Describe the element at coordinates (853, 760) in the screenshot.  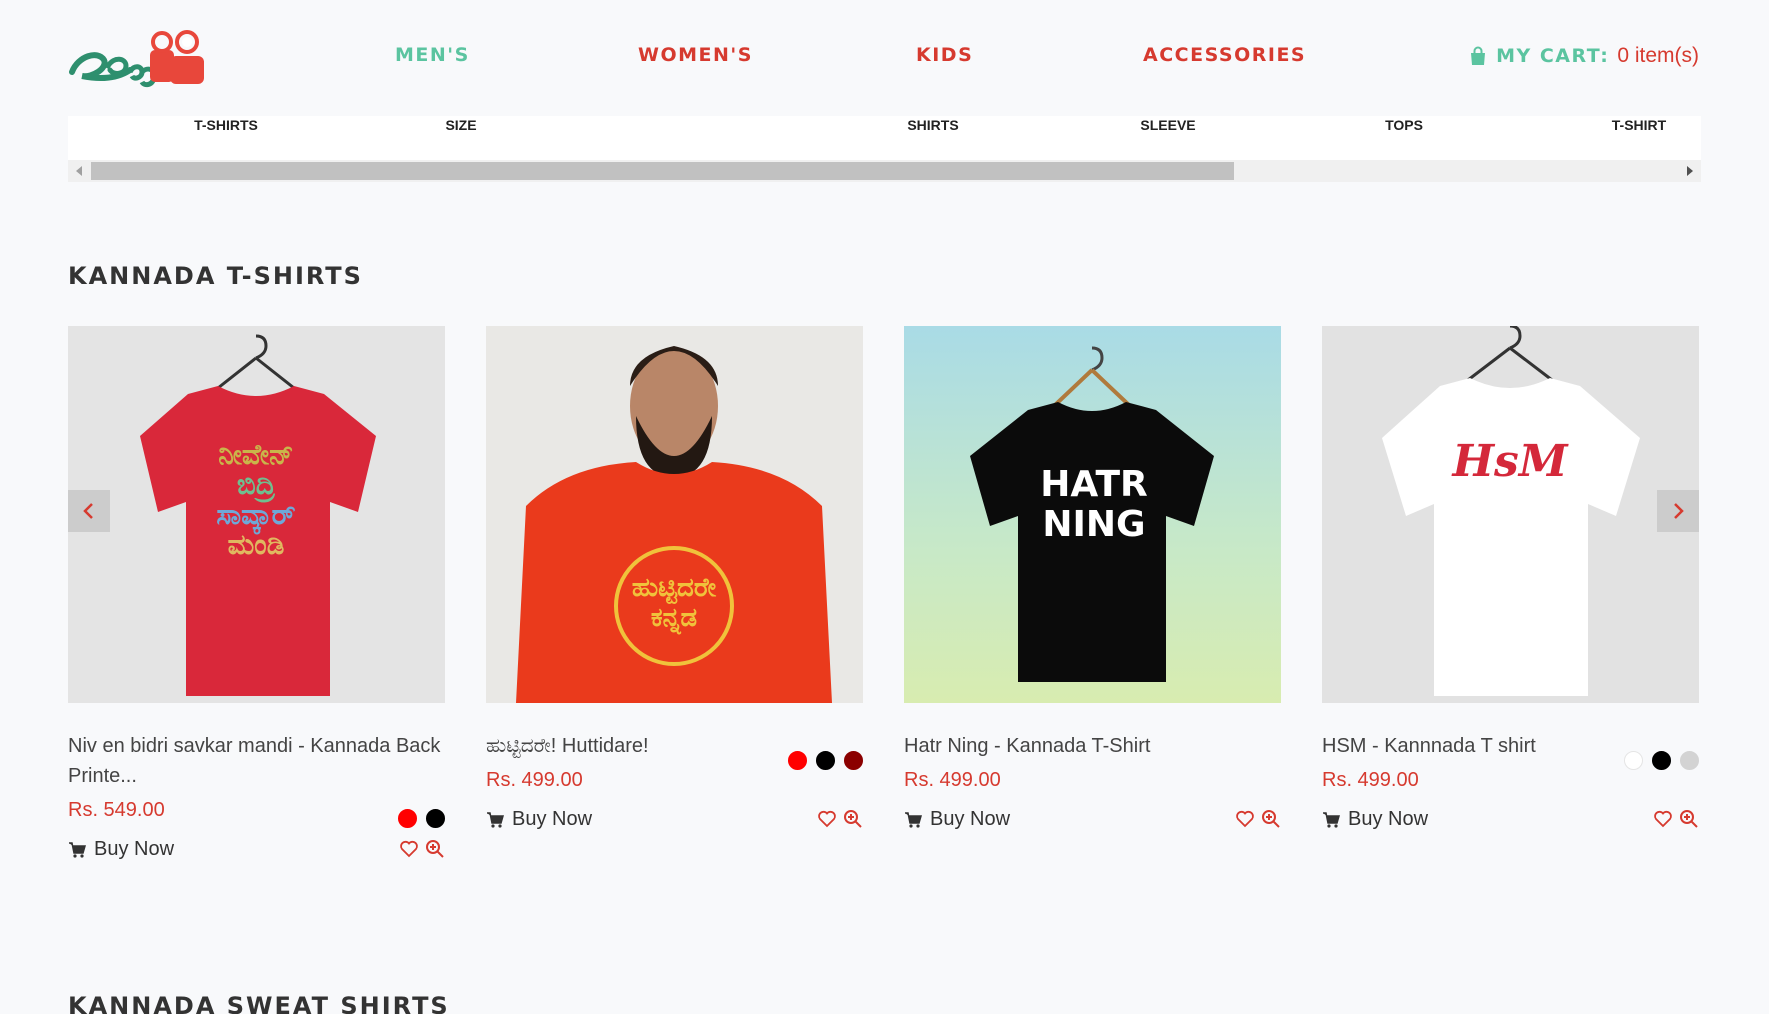
I see `color-swatch-maroon` at that location.